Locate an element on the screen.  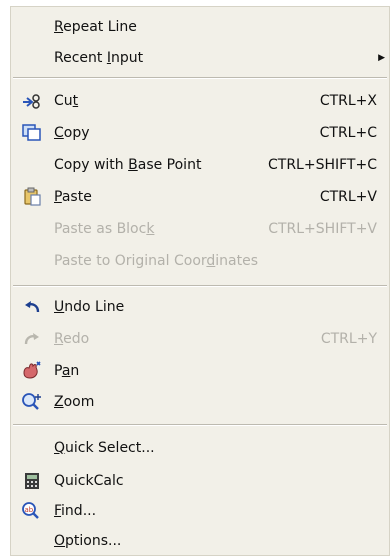
svg-text: ab is located at coordinates (29, 510).